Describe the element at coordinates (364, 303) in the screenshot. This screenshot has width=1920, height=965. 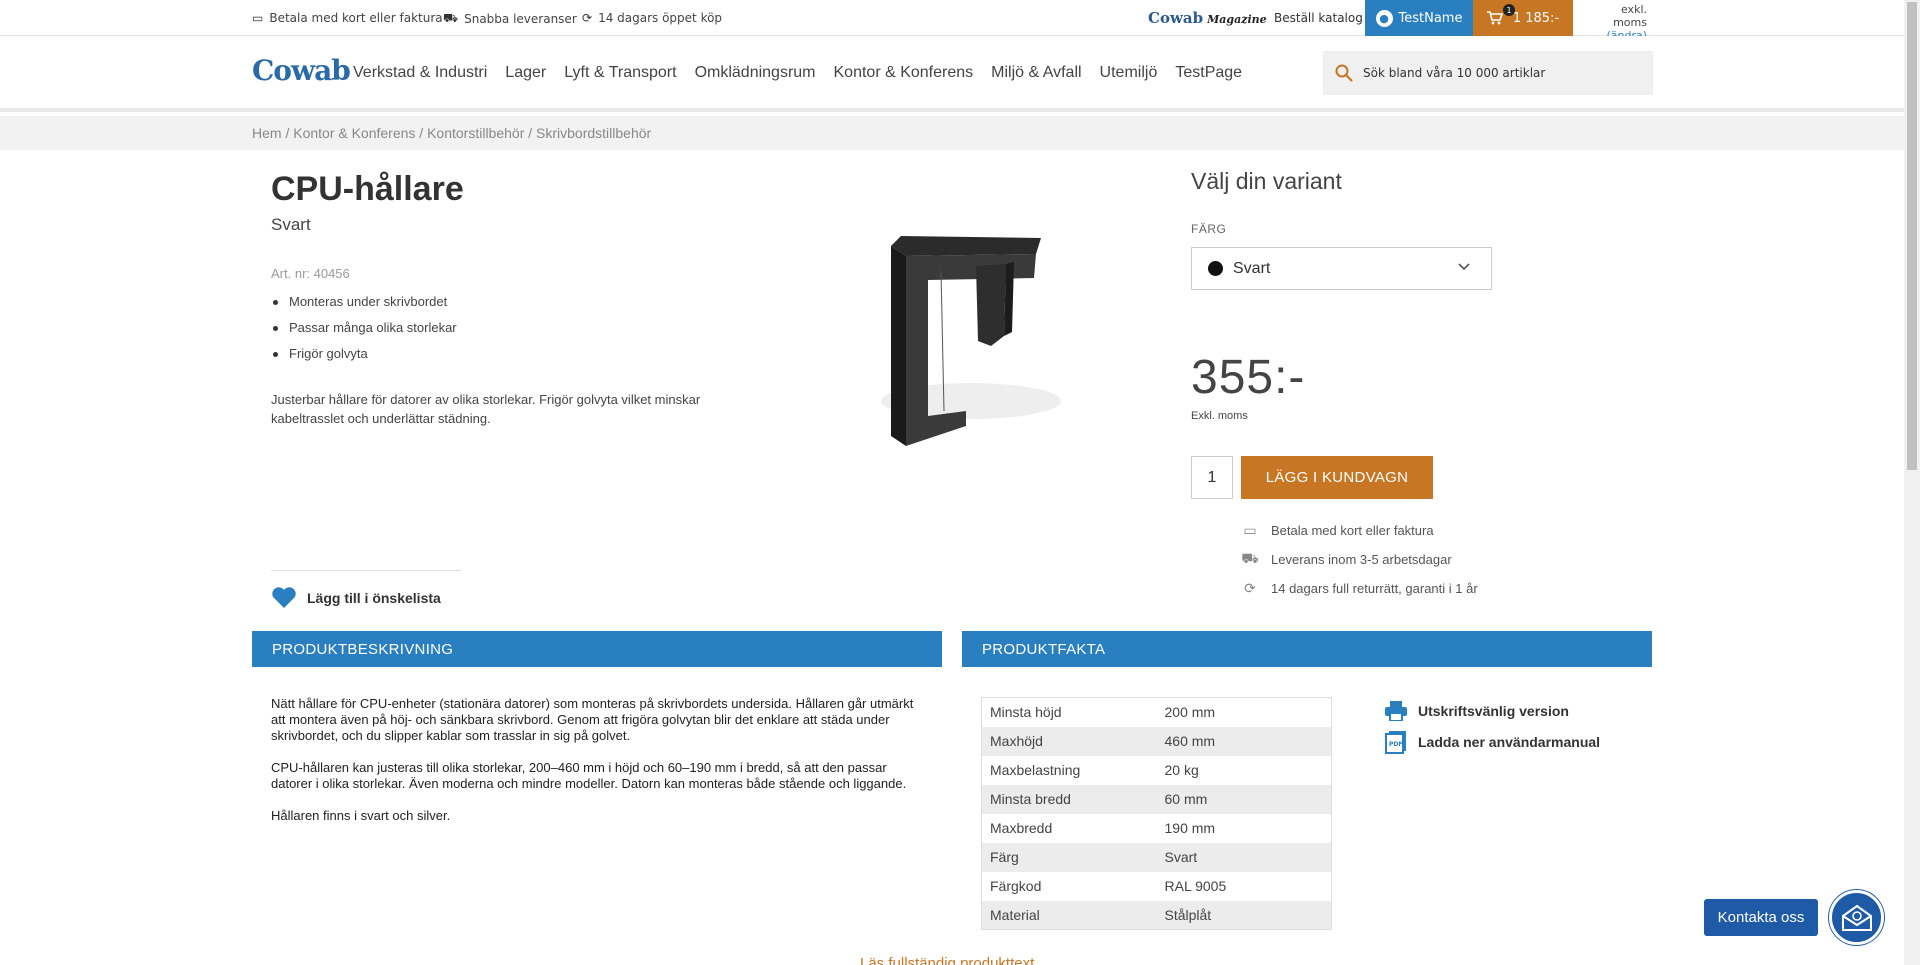
I see `list-item: Monteras under skrivbordet` at that location.